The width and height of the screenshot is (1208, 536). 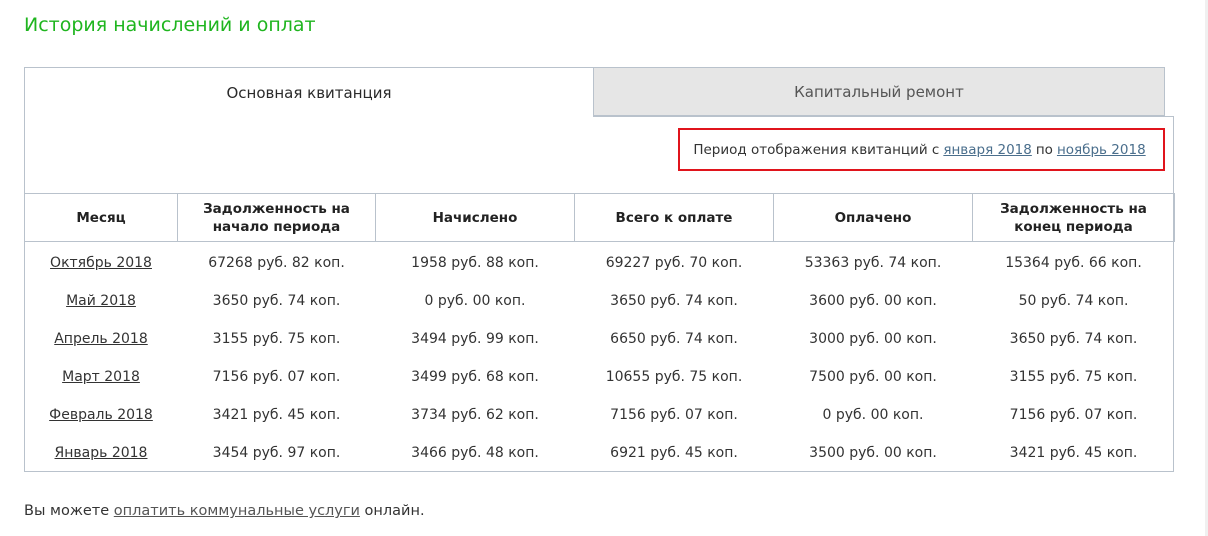 What do you see at coordinates (475, 377) in the screenshot?
I see `charged-cell: 3499 руб. 68 коп.` at bounding box center [475, 377].